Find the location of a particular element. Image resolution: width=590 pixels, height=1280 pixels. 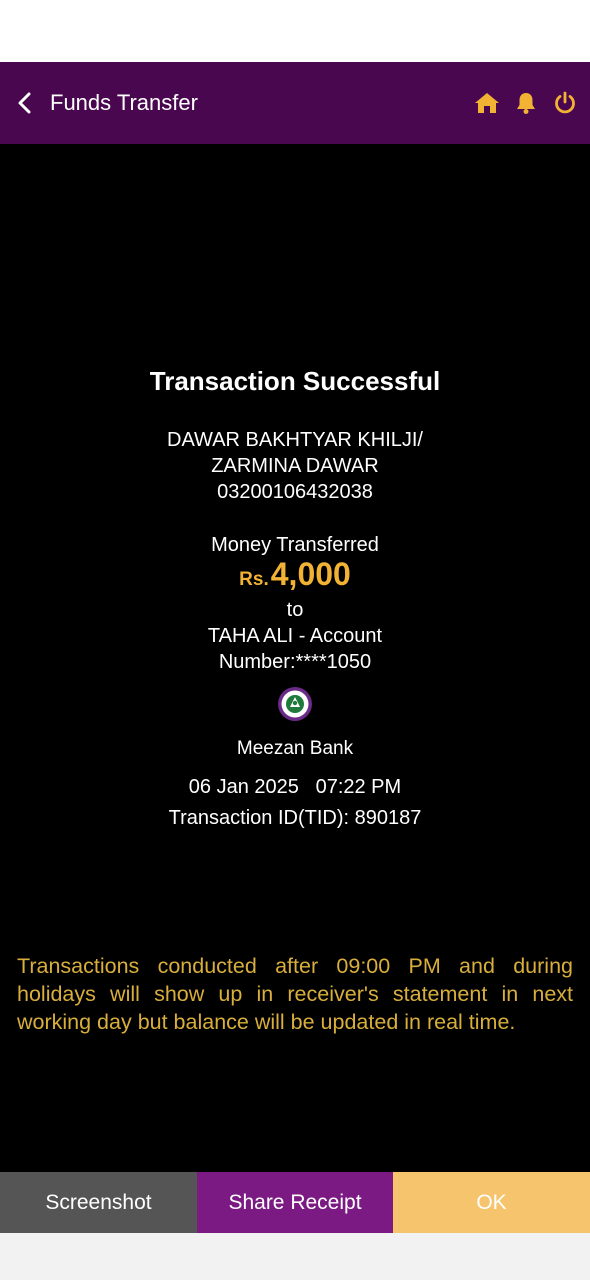

home-icon is located at coordinates (487, 103).